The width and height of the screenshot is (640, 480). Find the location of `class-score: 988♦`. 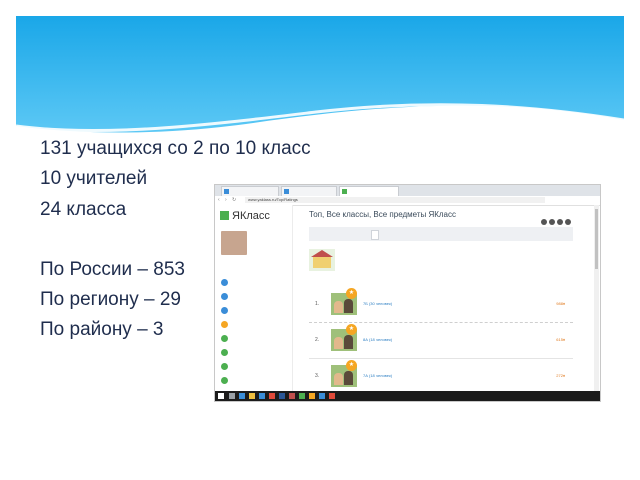

class-score: 988♦ is located at coordinates (560, 303).